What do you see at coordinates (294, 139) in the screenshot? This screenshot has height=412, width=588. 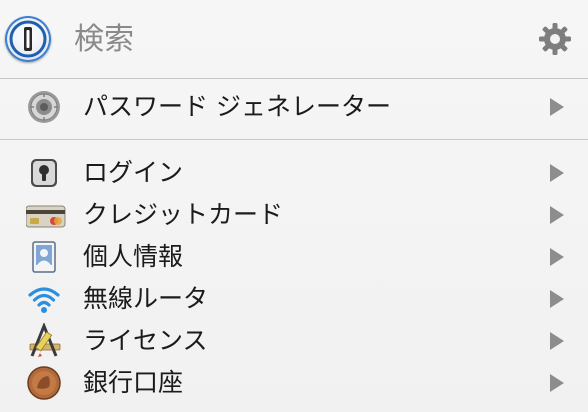 I see `section-divider` at bounding box center [294, 139].